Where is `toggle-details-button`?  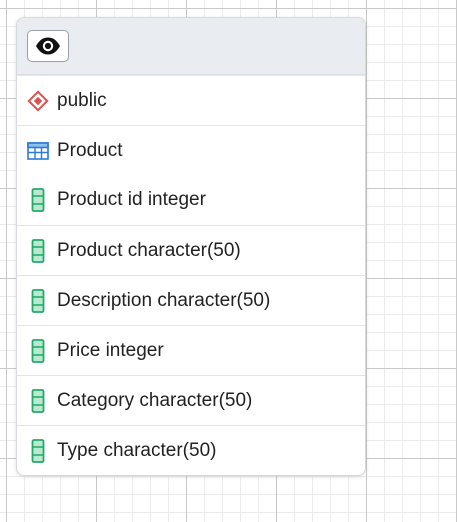 toggle-details-button is located at coordinates (48, 46).